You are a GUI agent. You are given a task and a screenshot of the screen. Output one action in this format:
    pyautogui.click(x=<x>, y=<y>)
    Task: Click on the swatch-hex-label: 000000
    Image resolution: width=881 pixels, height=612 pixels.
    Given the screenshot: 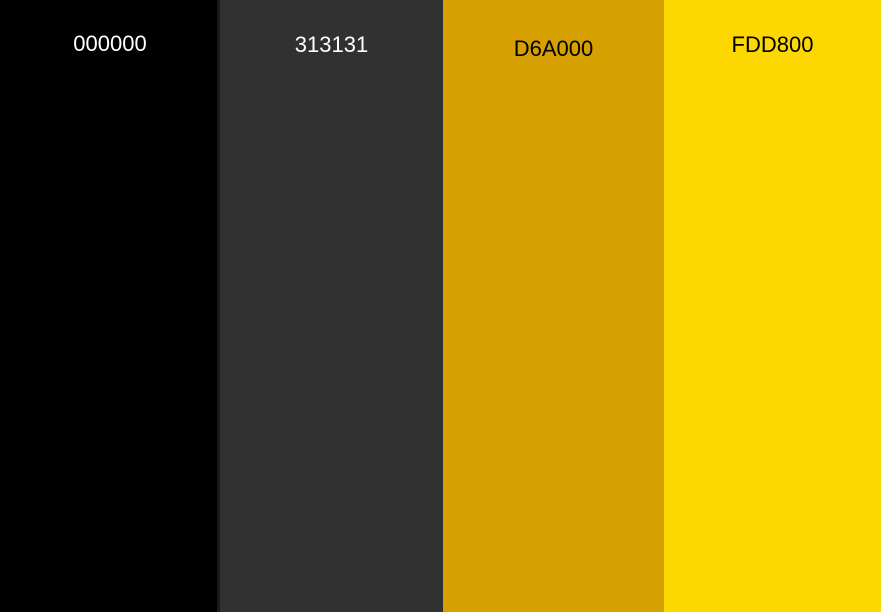 What is the action you would take?
    pyautogui.click(x=110, y=43)
    